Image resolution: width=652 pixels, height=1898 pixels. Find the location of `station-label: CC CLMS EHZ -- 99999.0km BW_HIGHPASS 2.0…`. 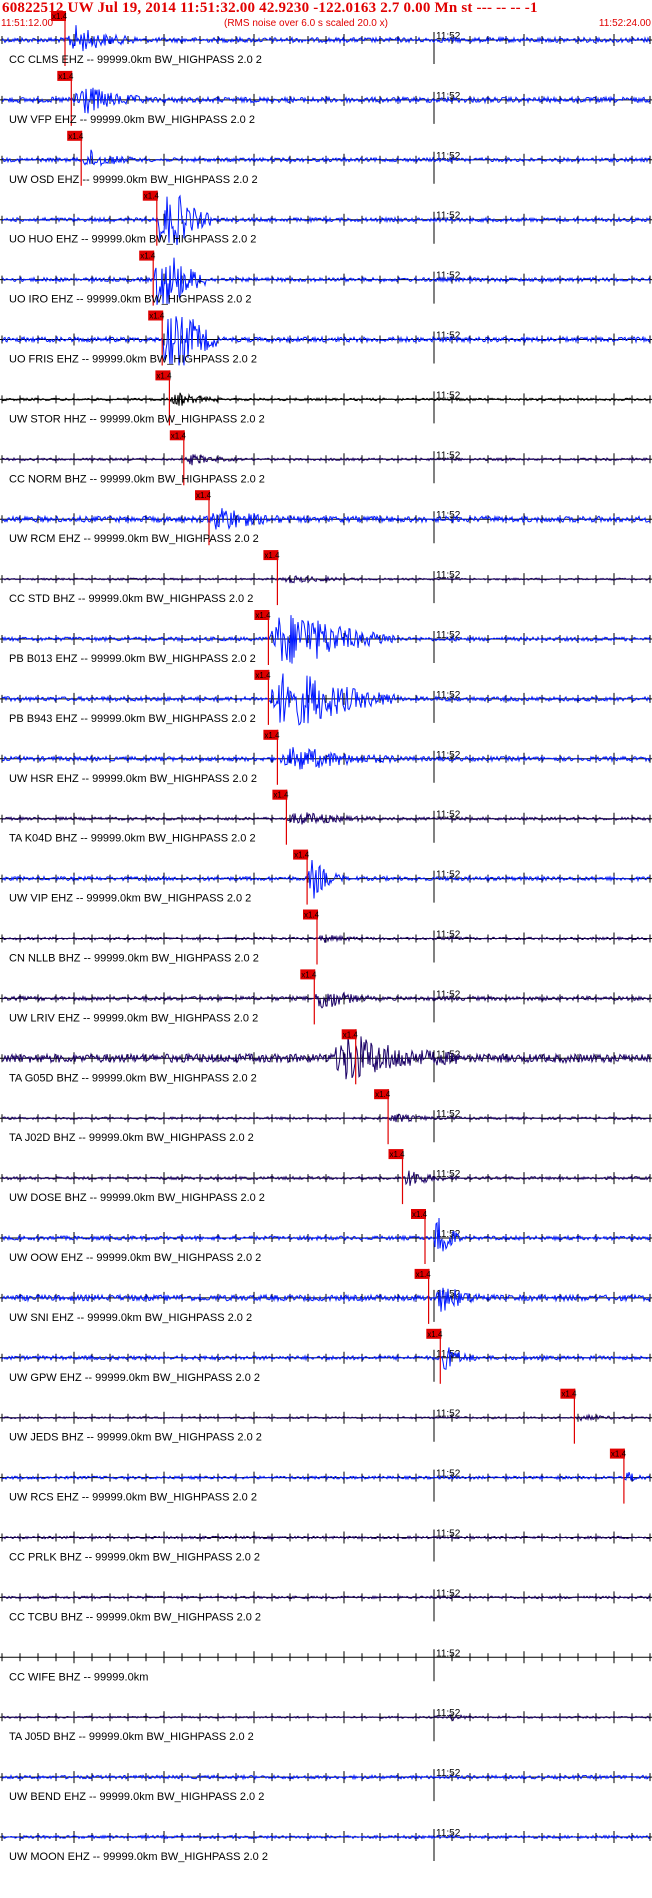

station-label: CC CLMS EHZ -- 99999.0km BW_HIGHPASS 2.0… is located at coordinates (135, 60).